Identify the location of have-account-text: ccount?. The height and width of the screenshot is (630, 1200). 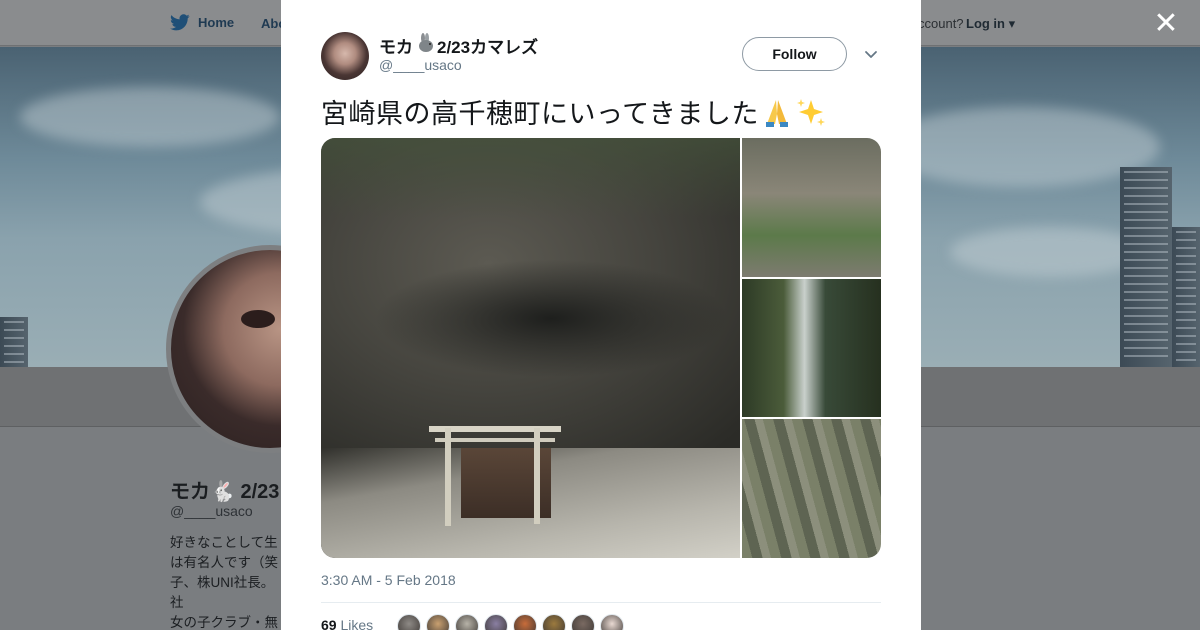
(941, 23).